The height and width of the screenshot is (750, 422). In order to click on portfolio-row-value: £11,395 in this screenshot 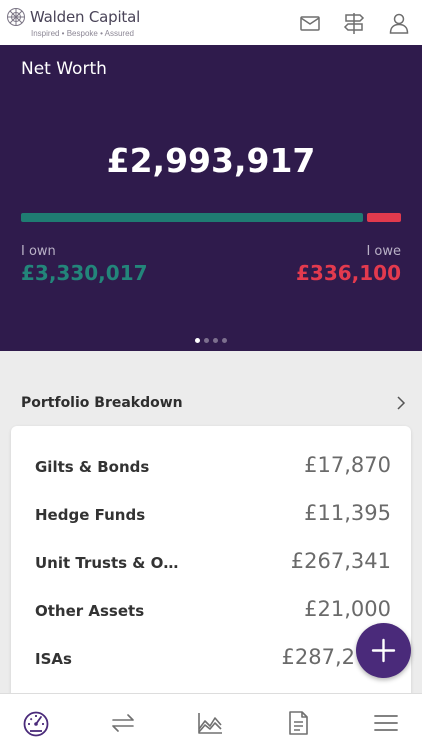, I will do `click(347, 513)`.